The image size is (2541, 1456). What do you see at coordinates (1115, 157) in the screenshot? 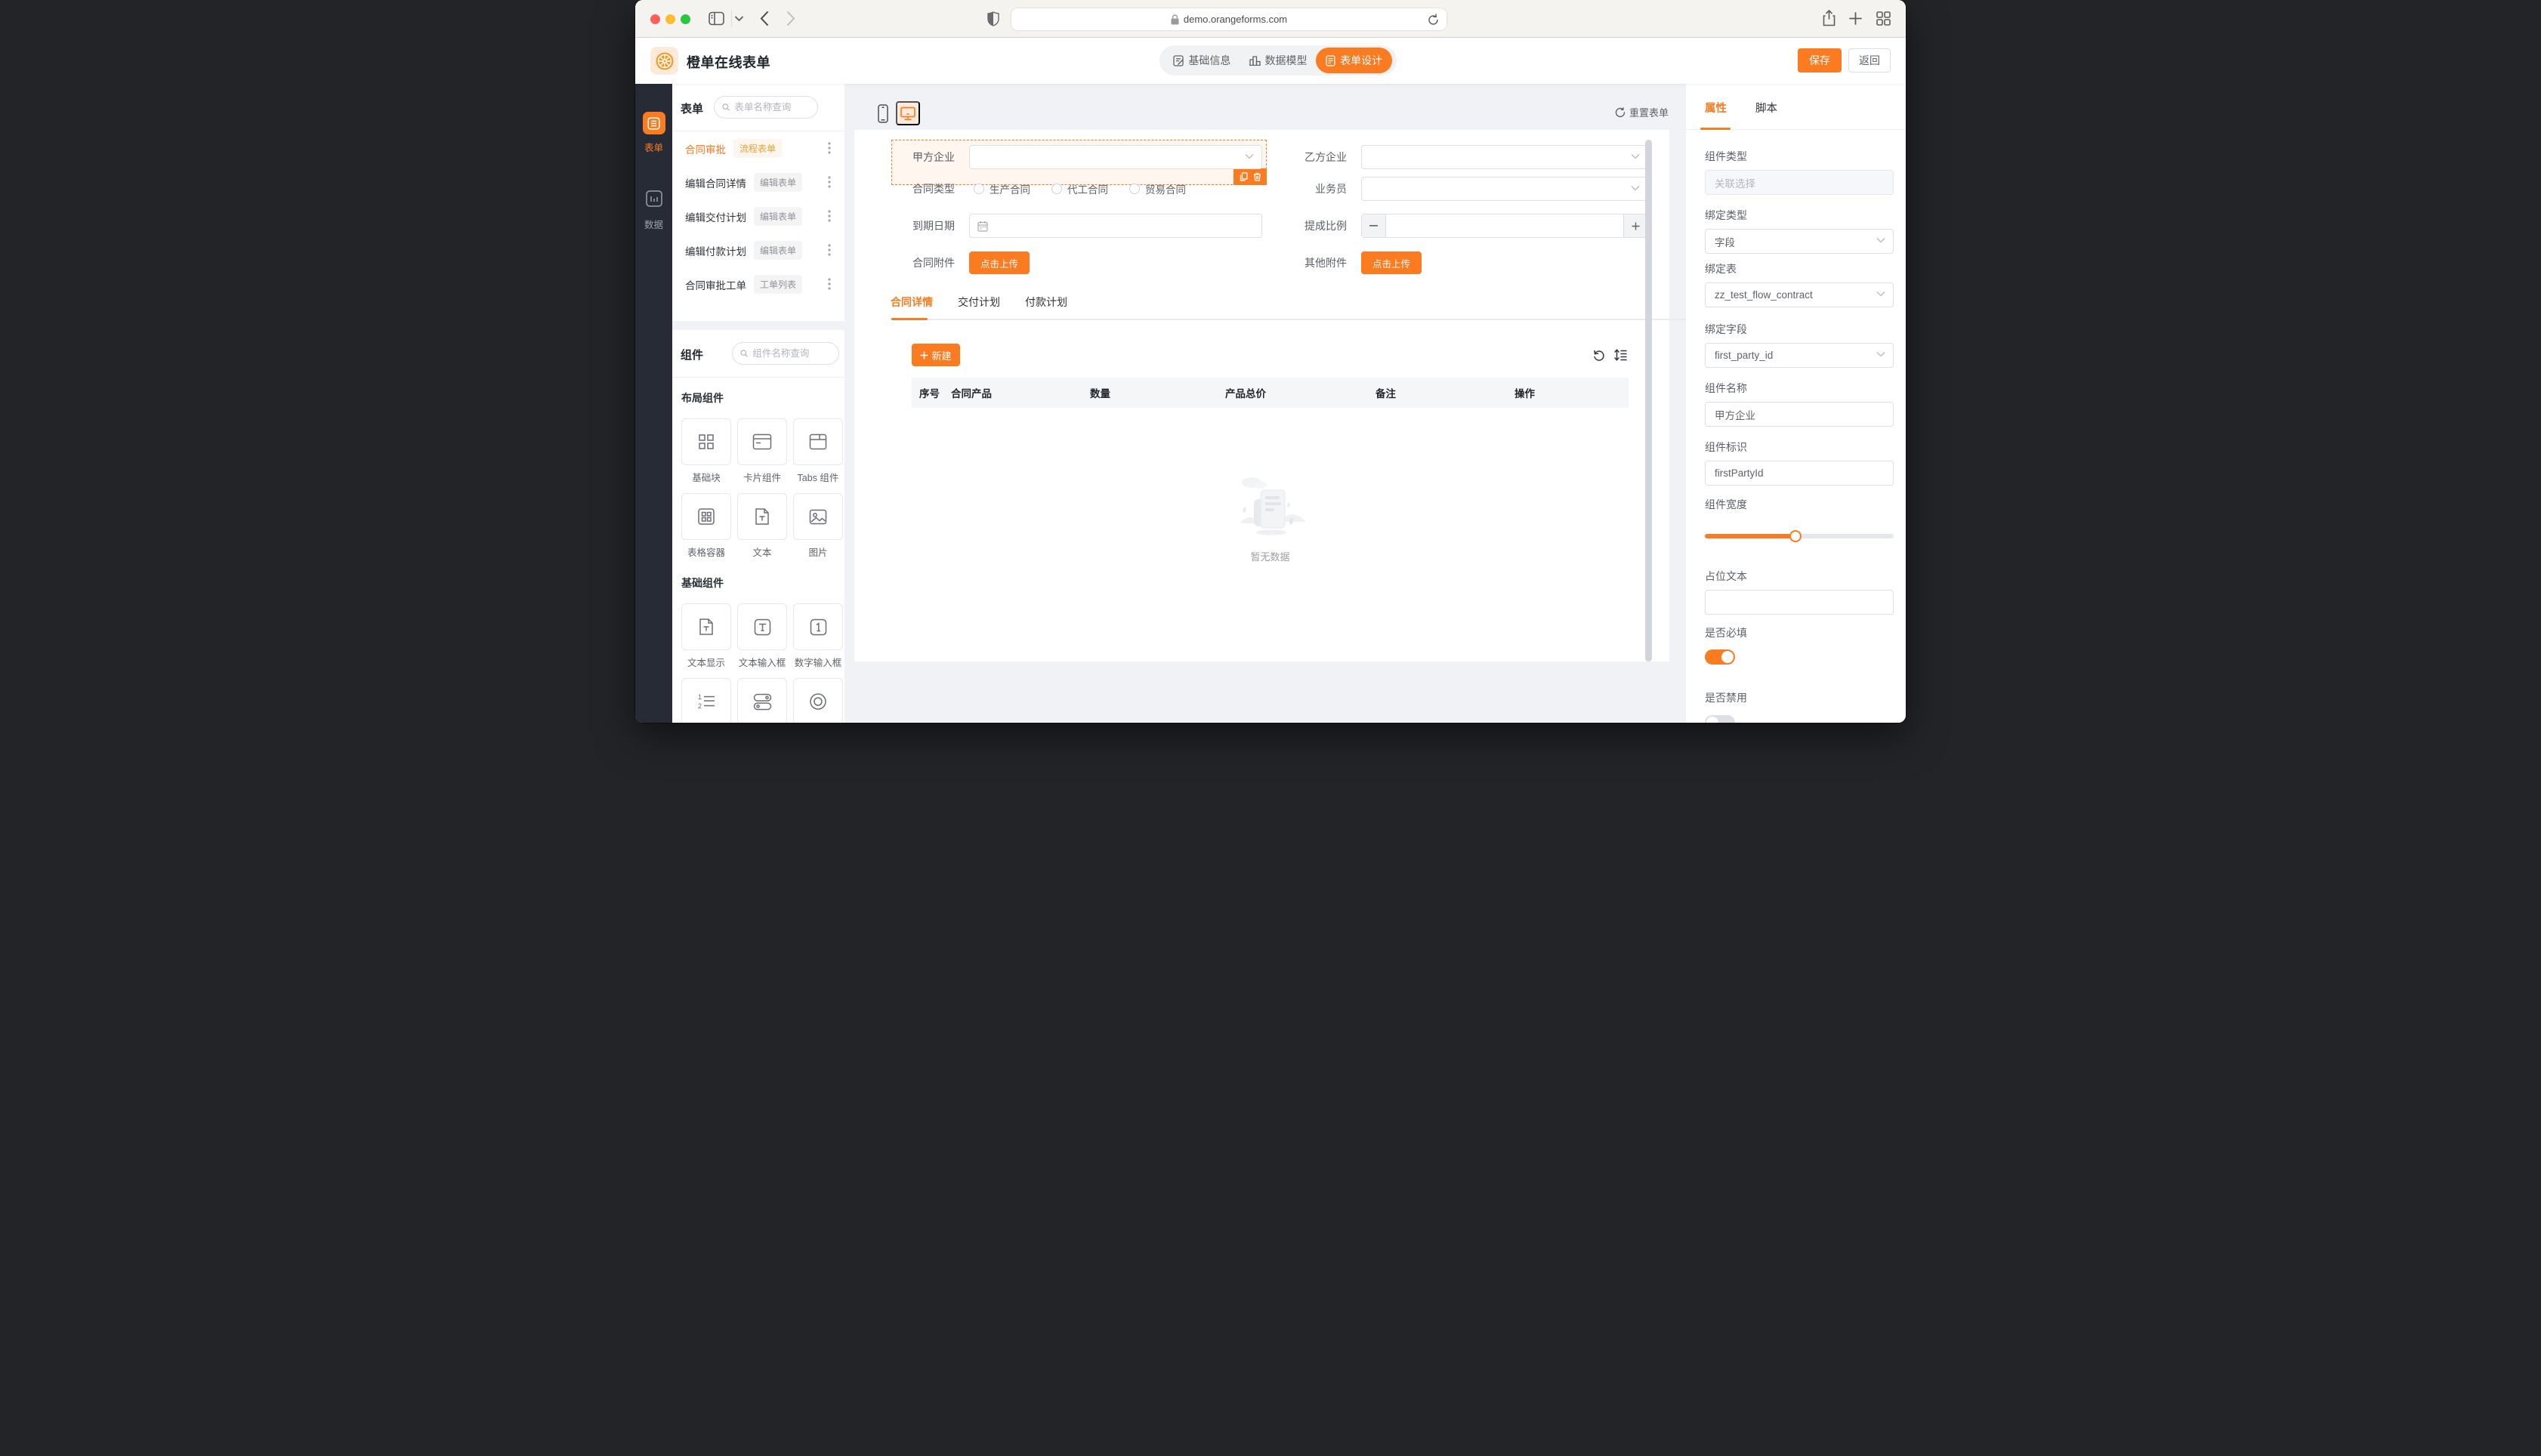
I see `first-party-select` at bounding box center [1115, 157].